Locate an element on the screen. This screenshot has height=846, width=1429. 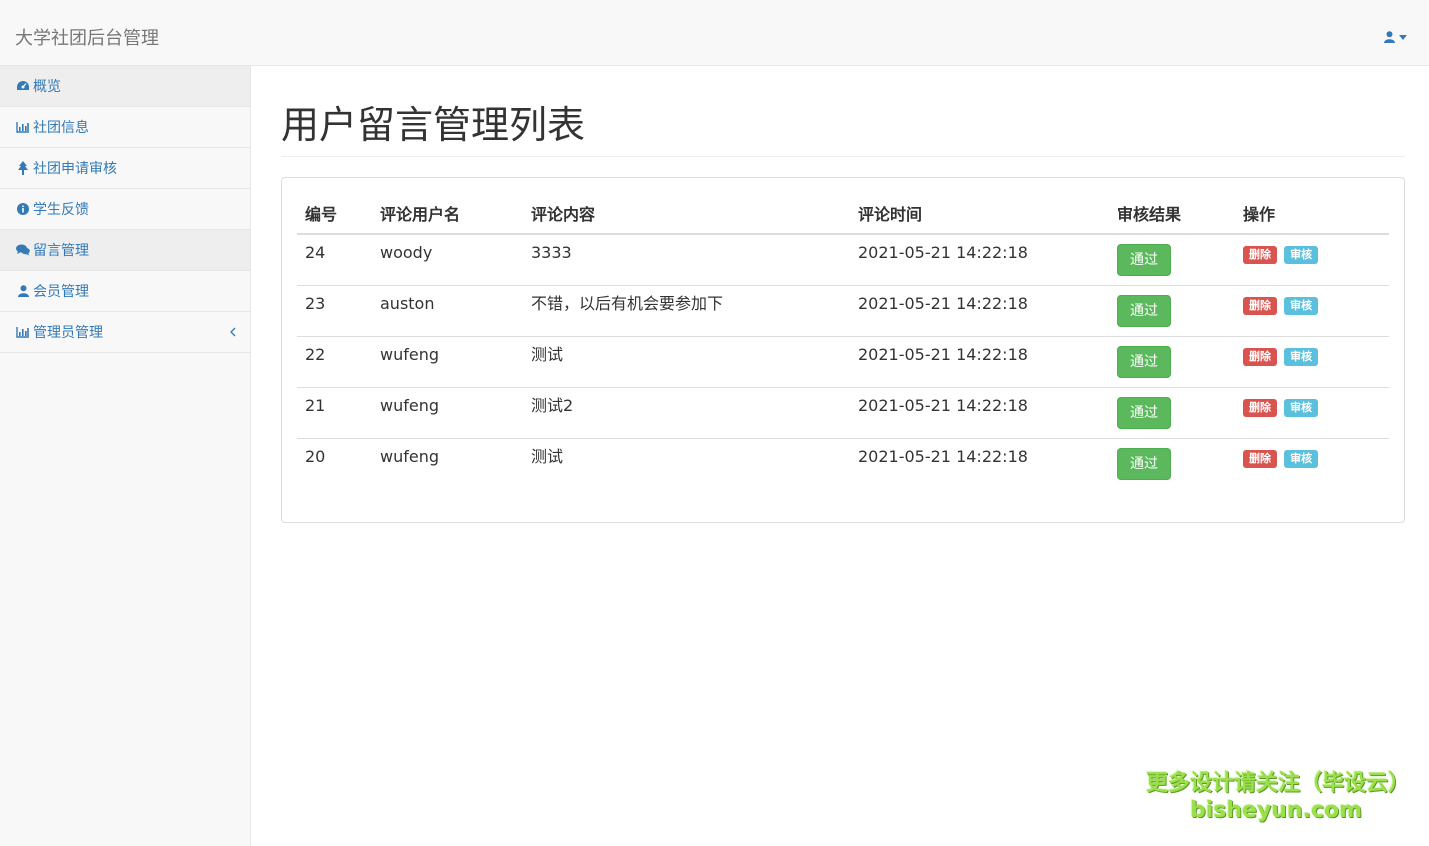
column-header-content: 评论内容 is located at coordinates (686, 214).